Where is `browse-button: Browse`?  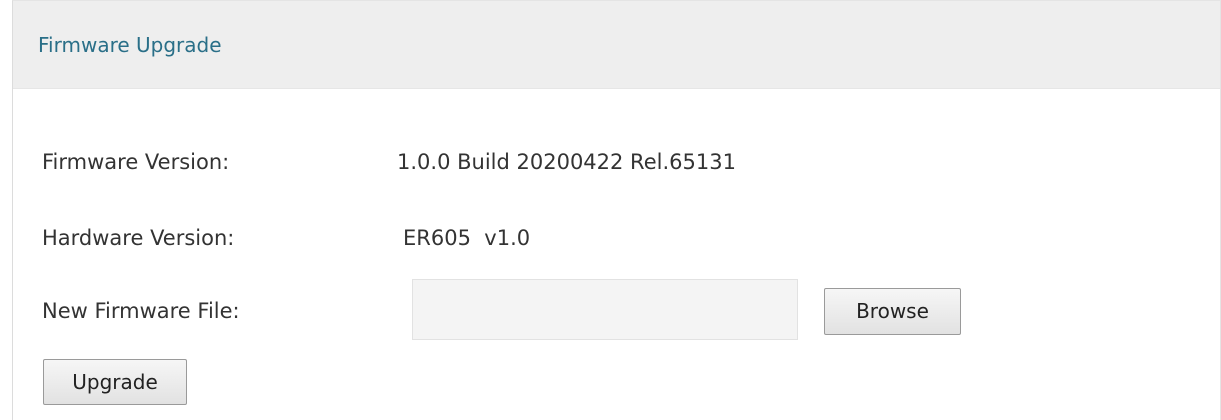
browse-button: Browse is located at coordinates (892, 311).